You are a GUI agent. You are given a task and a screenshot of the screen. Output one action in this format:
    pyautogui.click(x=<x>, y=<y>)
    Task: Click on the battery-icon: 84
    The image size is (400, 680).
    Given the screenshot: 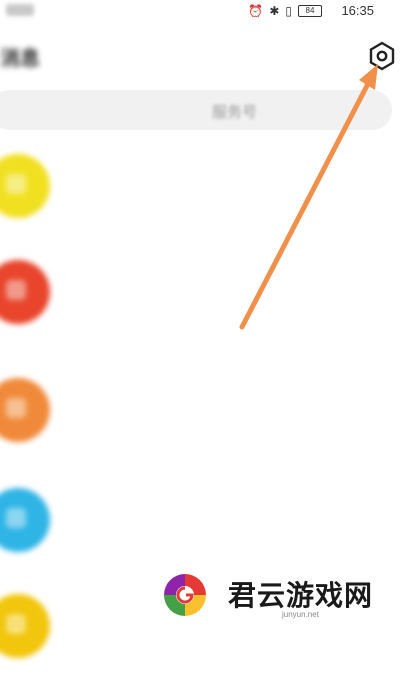 What is the action you would take?
    pyautogui.click(x=310, y=11)
    